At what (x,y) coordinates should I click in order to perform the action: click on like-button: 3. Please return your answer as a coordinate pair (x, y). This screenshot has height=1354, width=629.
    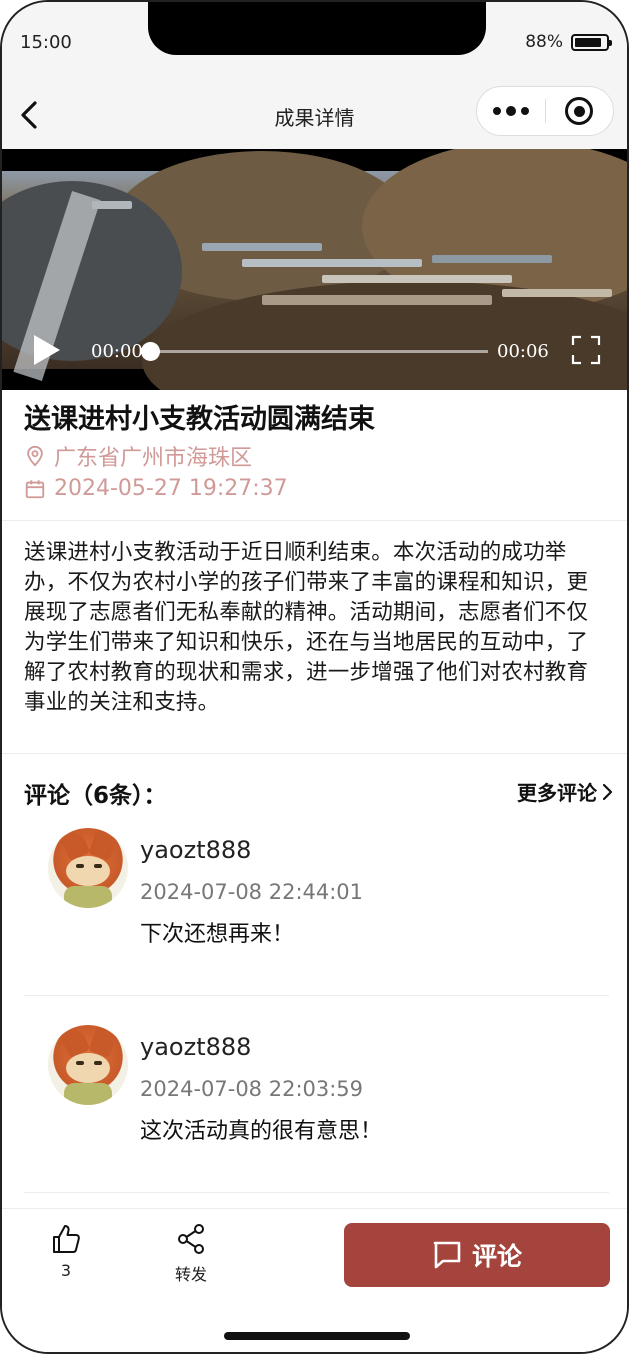
    Looking at the image, I should click on (66, 1251).